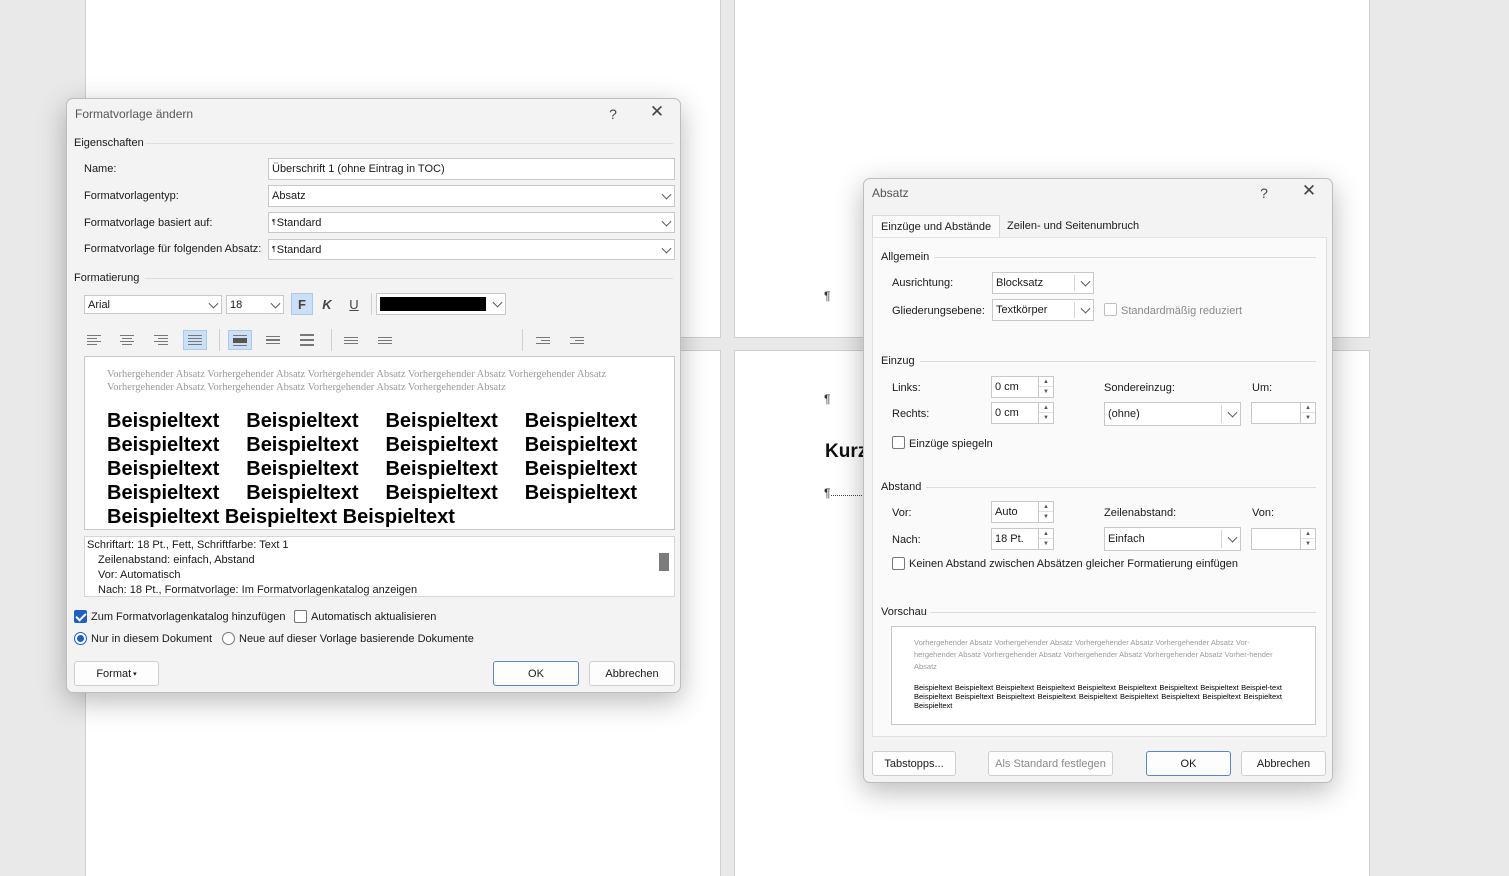 This screenshot has height=876, width=1509. What do you see at coordinates (127, 340) in the screenshot?
I see `align-center-button` at bounding box center [127, 340].